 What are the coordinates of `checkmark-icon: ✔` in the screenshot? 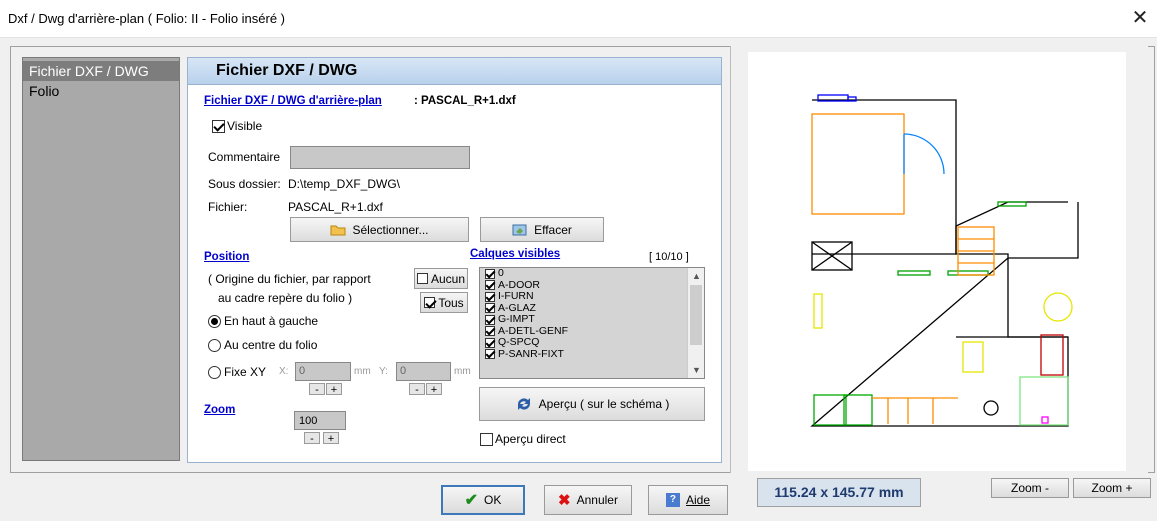 It's located at (471, 500).